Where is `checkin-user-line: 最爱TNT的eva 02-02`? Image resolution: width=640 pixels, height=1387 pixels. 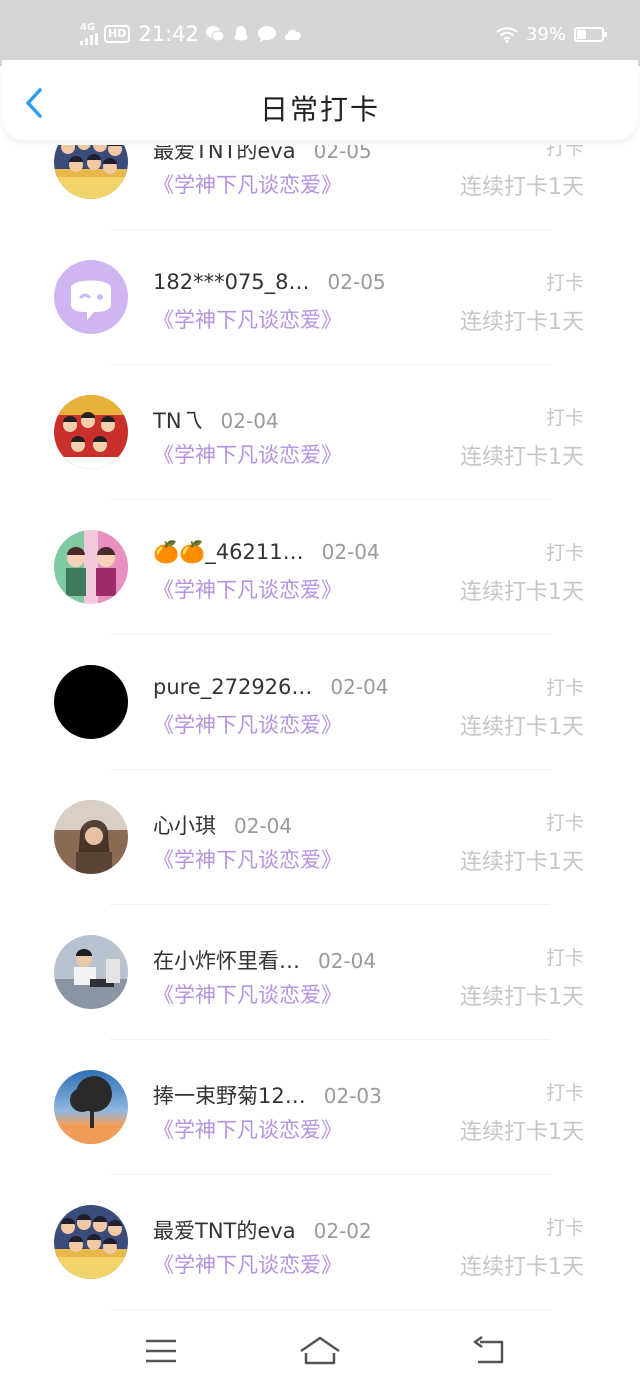 checkin-user-line: 最爱TNT的eva 02-02 is located at coordinates (262, 1230).